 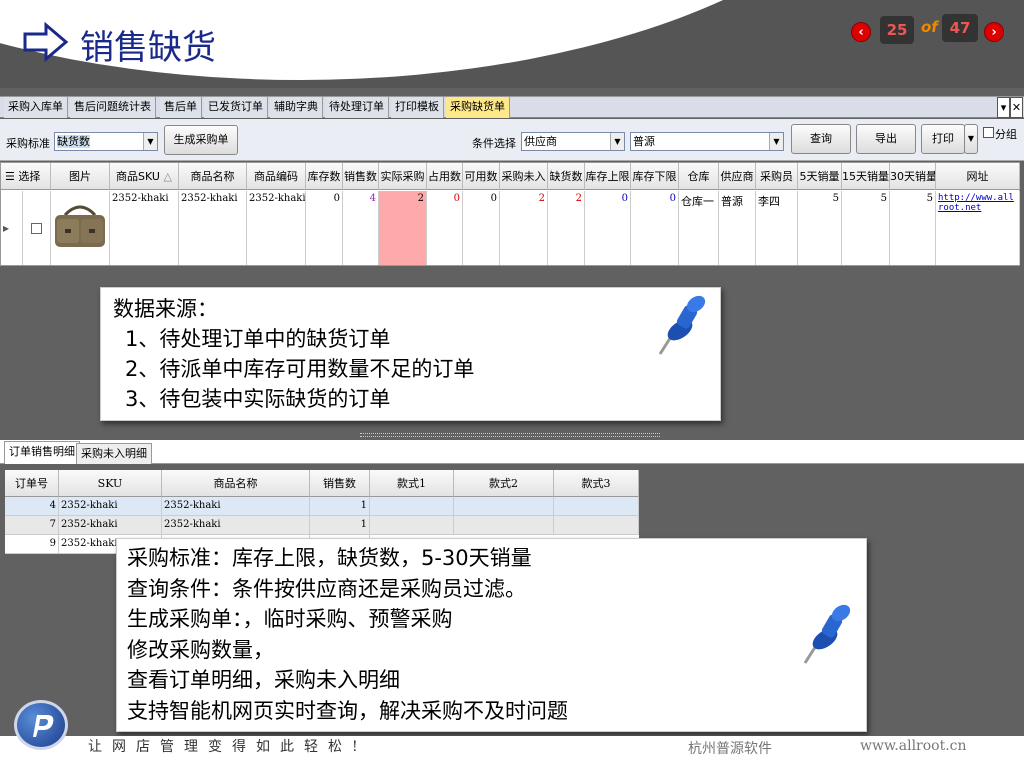 What do you see at coordinates (737, 176) in the screenshot?
I see `column-header-supplier: 供应商` at bounding box center [737, 176].